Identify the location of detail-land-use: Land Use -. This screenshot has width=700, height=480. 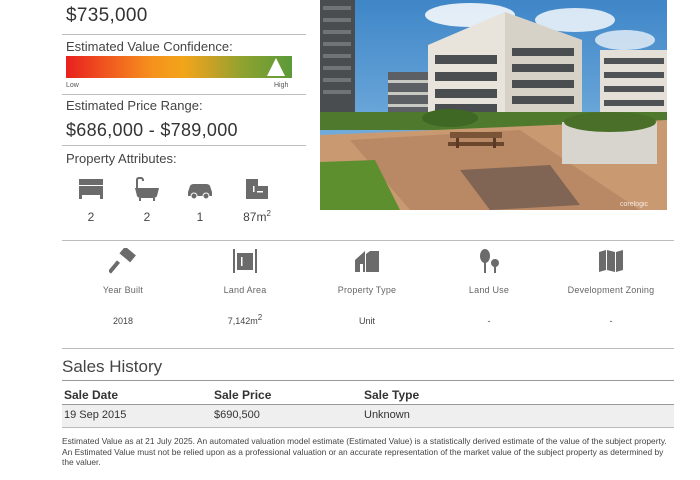
(489, 287).